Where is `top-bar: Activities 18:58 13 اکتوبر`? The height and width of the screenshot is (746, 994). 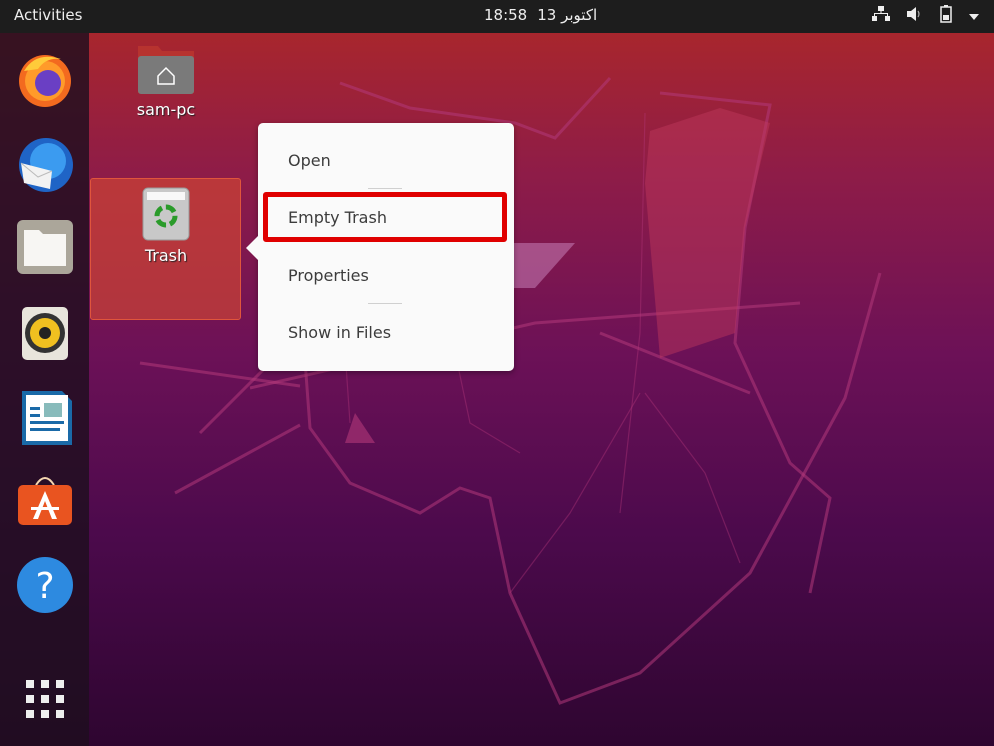 top-bar: Activities 18:58 13 اکتوبر is located at coordinates (497, 16).